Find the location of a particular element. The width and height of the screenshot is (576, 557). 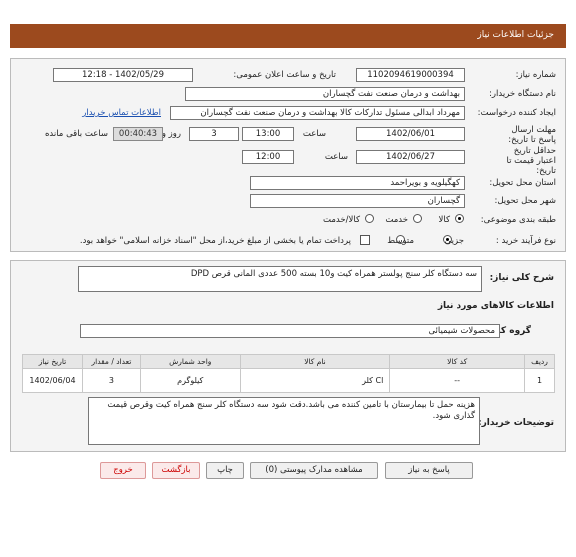

cell-code: -- is located at coordinates (457, 380).